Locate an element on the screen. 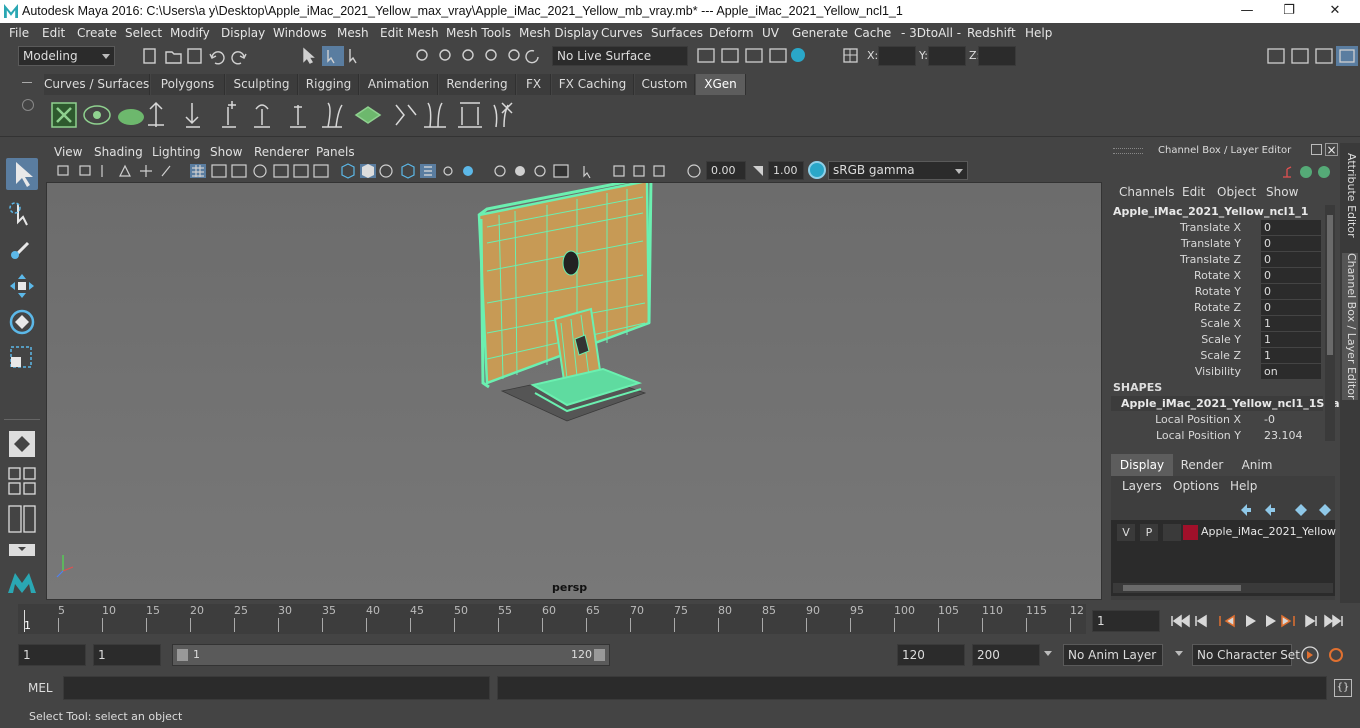  layer-row: V P Apple_iMac_2021_Yellow is located at coordinates (1225, 533).